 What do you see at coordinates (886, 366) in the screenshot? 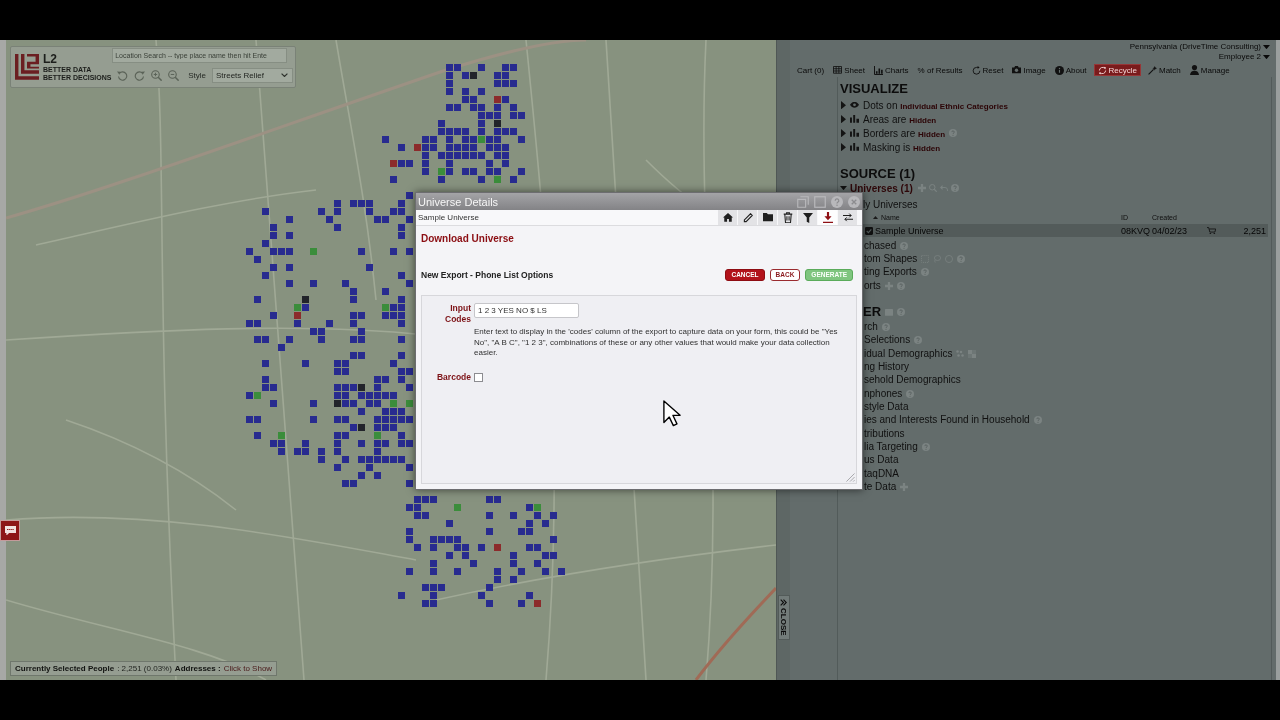
I see `tree-item: ng History` at bounding box center [886, 366].